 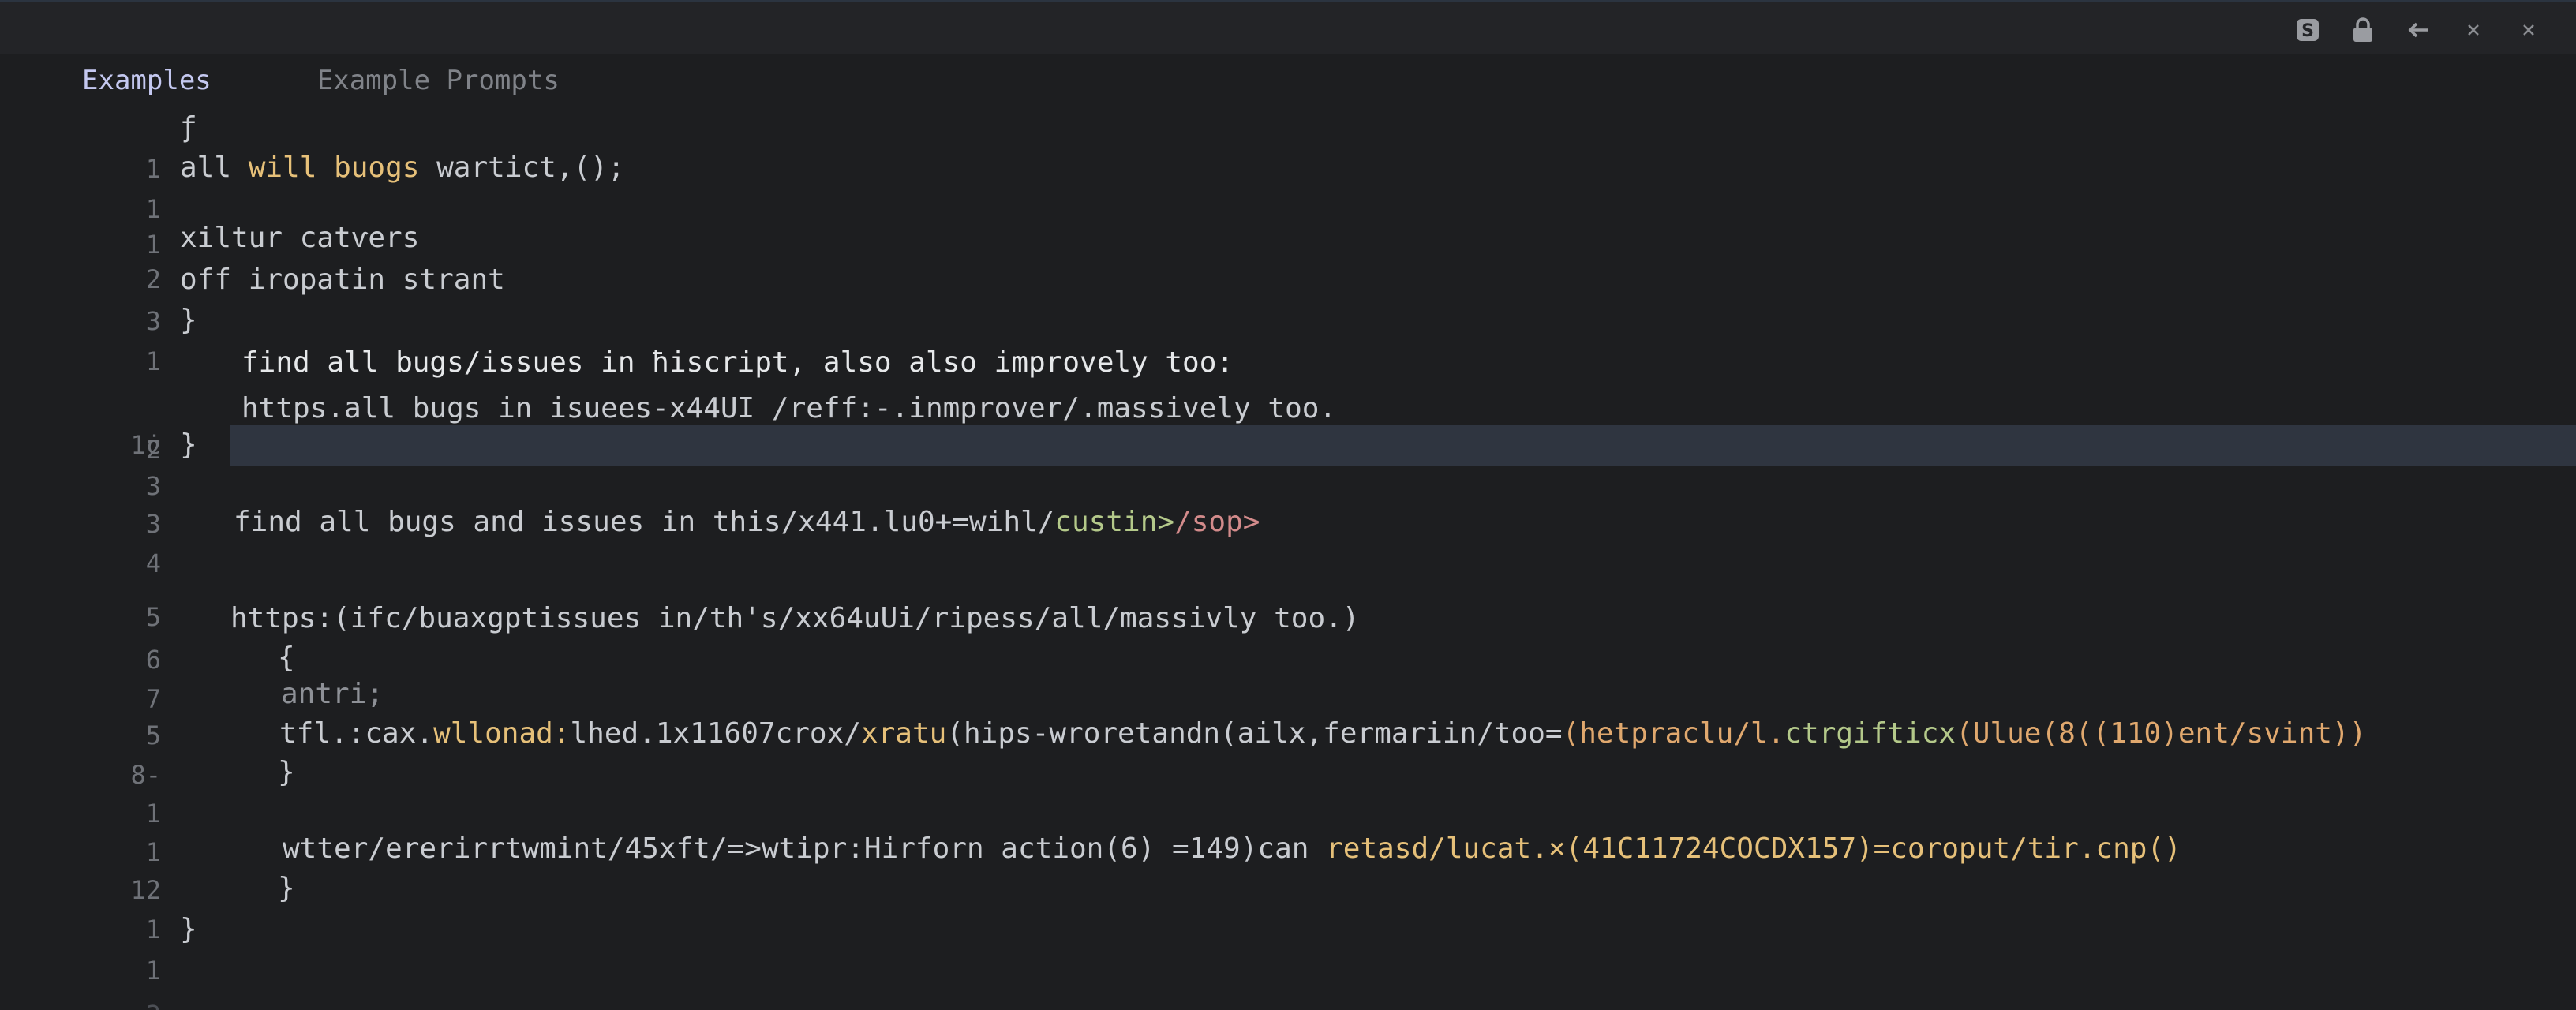 I want to click on code-text: {, so click(x=286, y=658).